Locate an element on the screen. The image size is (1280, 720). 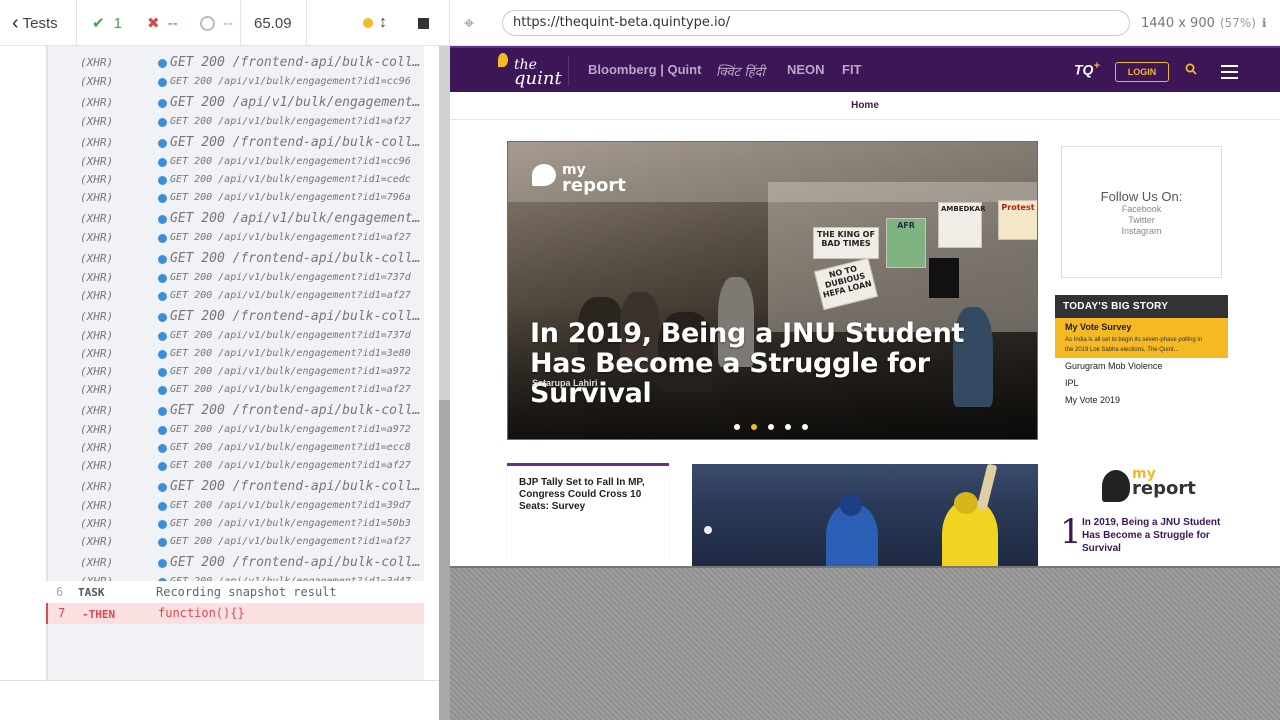
follow-us-widget: Follow Us On: Facebook Twitter Instagram is located at coordinates (1141, 212).